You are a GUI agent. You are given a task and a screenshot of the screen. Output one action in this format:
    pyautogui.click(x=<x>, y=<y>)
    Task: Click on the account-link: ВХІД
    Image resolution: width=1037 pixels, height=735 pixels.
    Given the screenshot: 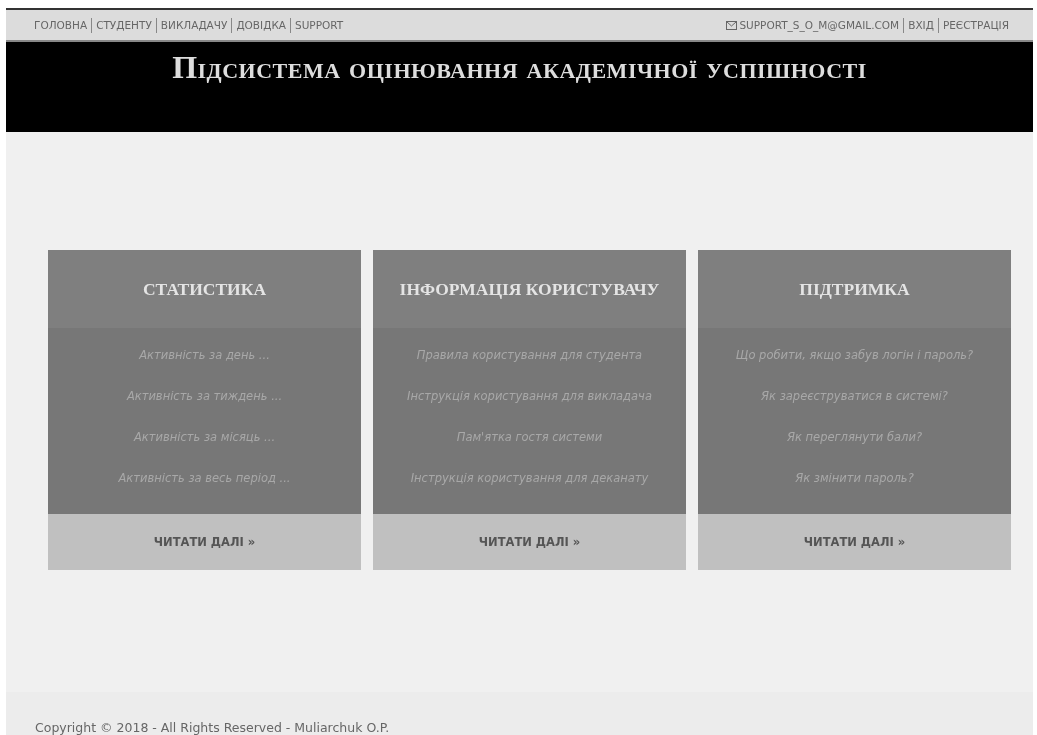 What is the action you would take?
    pyautogui.click(x=920, y=25)
    